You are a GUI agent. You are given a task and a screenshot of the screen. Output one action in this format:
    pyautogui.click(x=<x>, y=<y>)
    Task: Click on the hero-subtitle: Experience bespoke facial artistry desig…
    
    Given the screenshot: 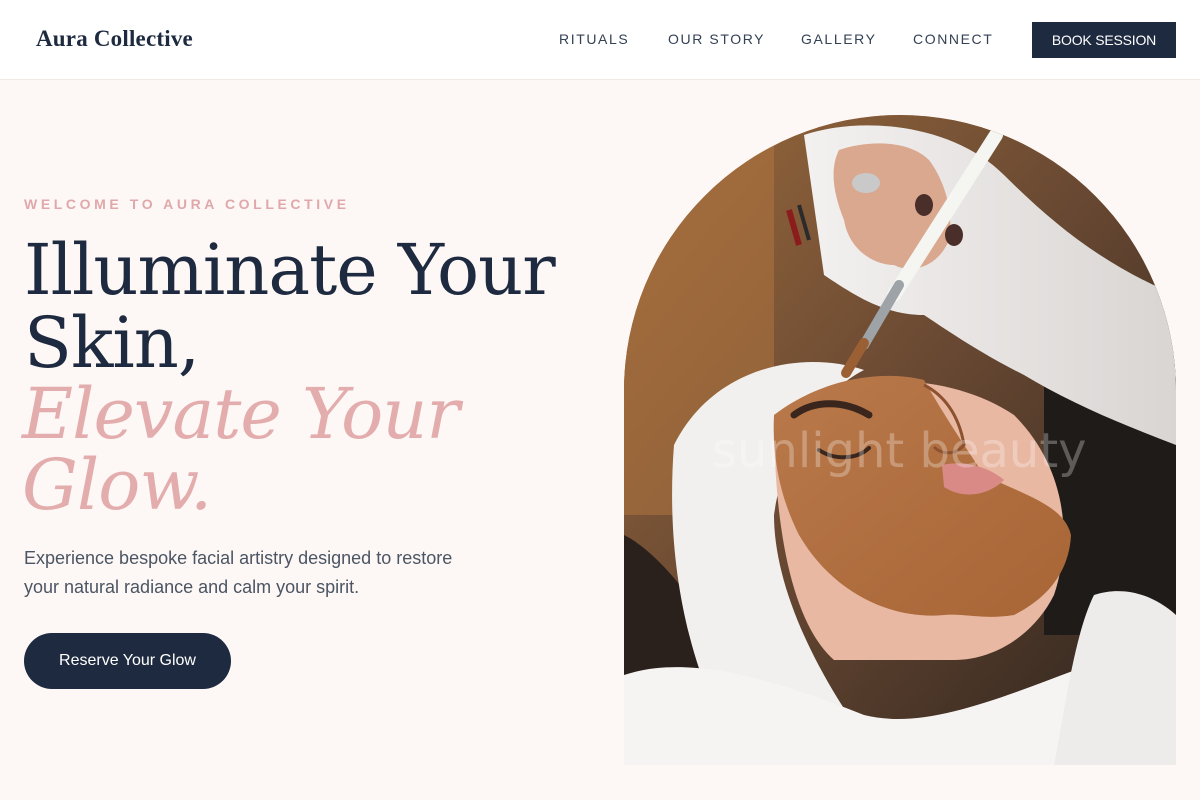 What is the action you would take?
    pyautogui.click(x=238, y=572)
    